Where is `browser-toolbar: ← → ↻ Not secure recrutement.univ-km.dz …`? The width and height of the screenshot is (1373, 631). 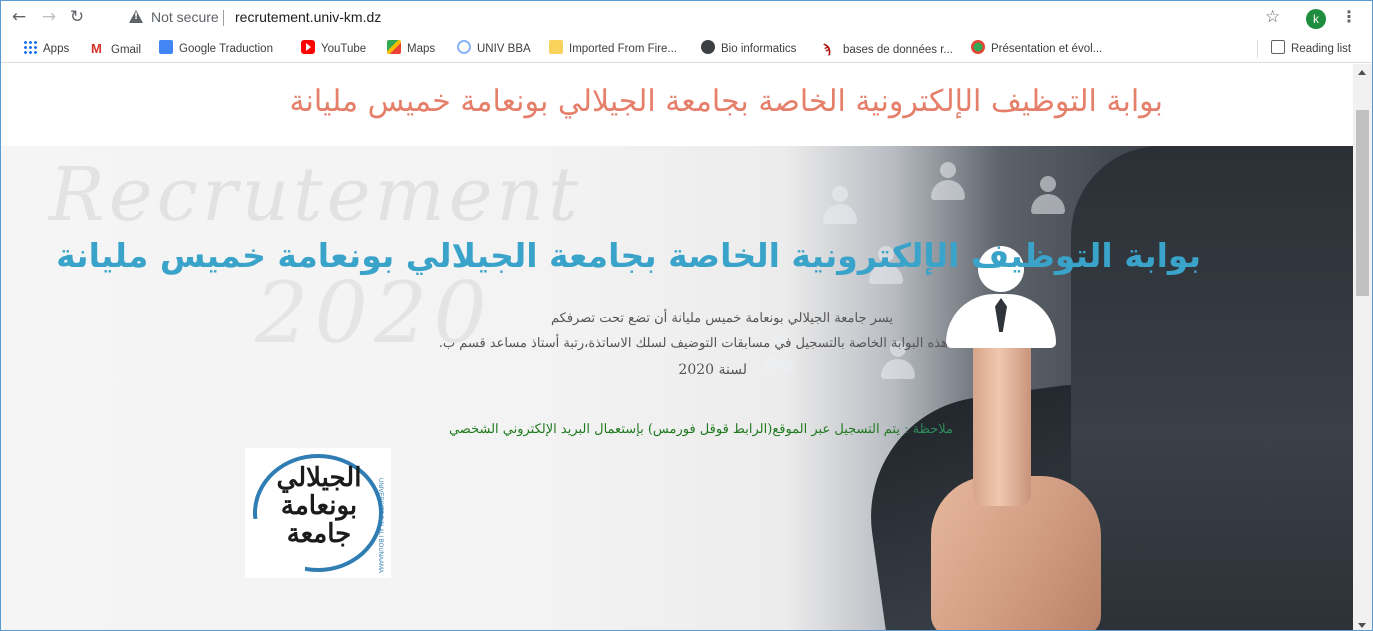 browser-toolbar: ← → ↻ Not secure recrutement.univ-km.dz … is located at coordinates (686, 18).